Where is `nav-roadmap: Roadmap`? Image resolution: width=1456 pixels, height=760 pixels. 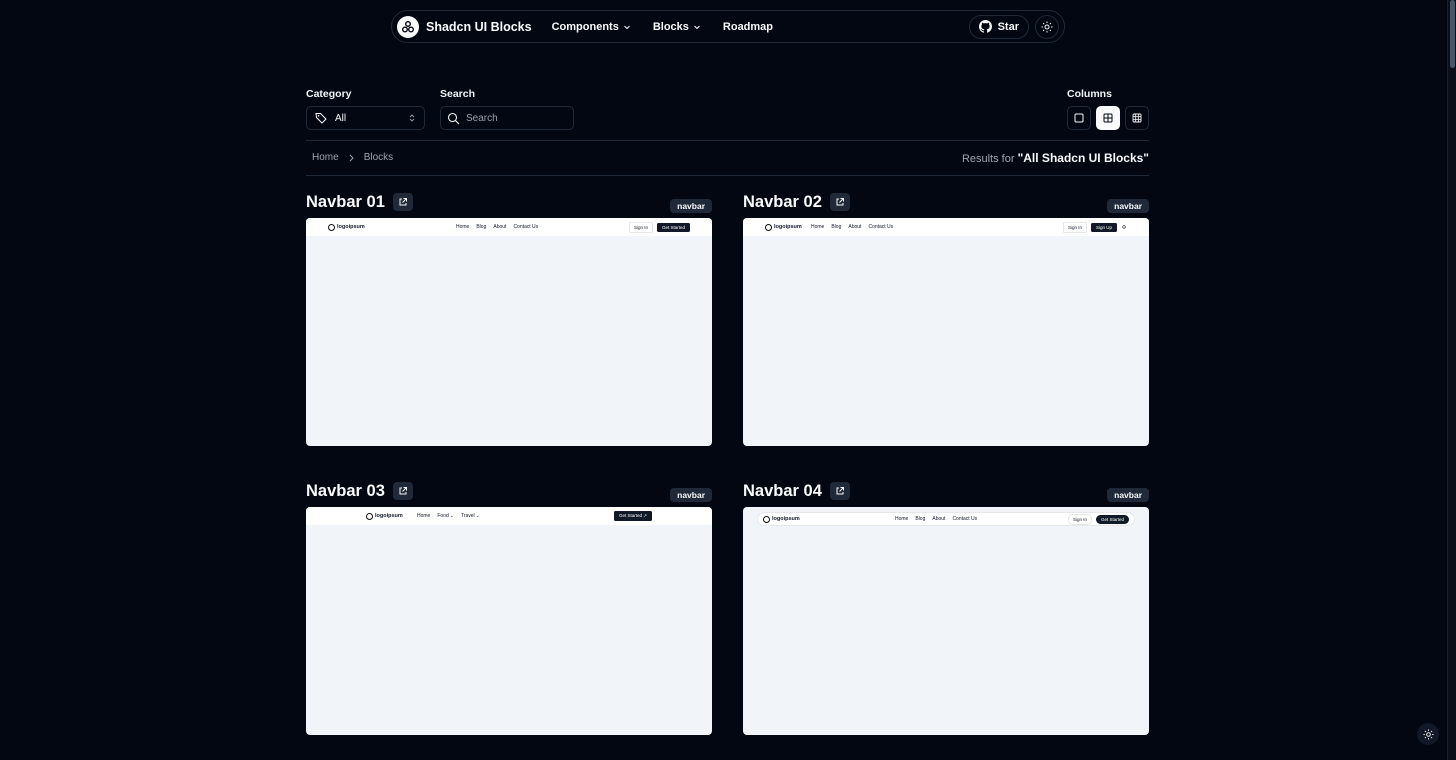 nav-roadmap: Roadmap is located at coordinates (748, 27).